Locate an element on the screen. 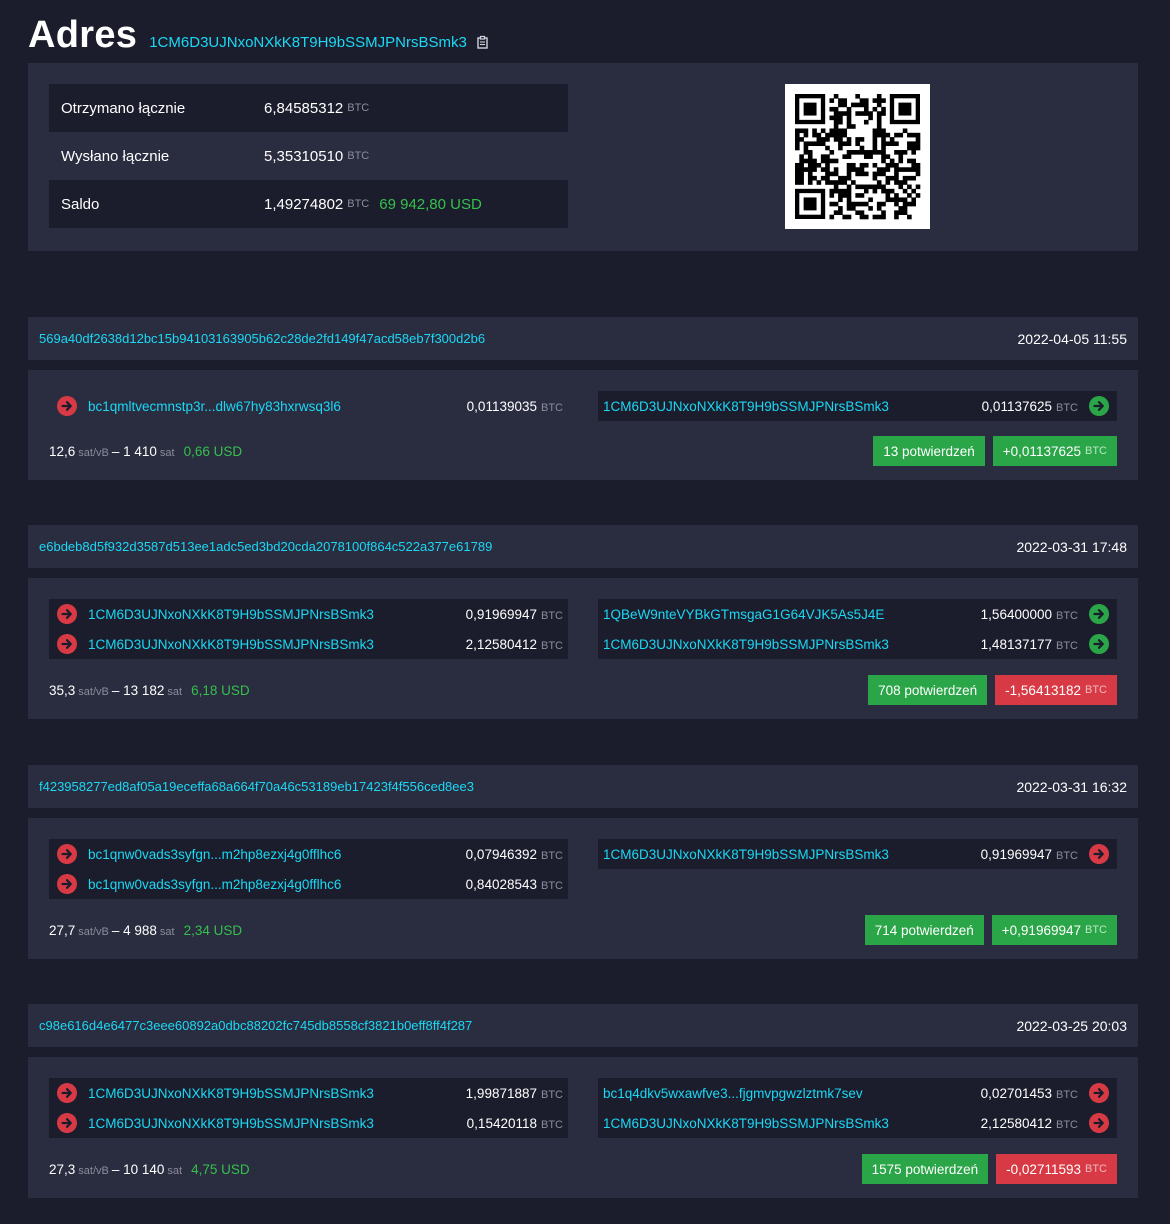  summary-label: Otrzymano łącznie is located at coordinates (123, 108).